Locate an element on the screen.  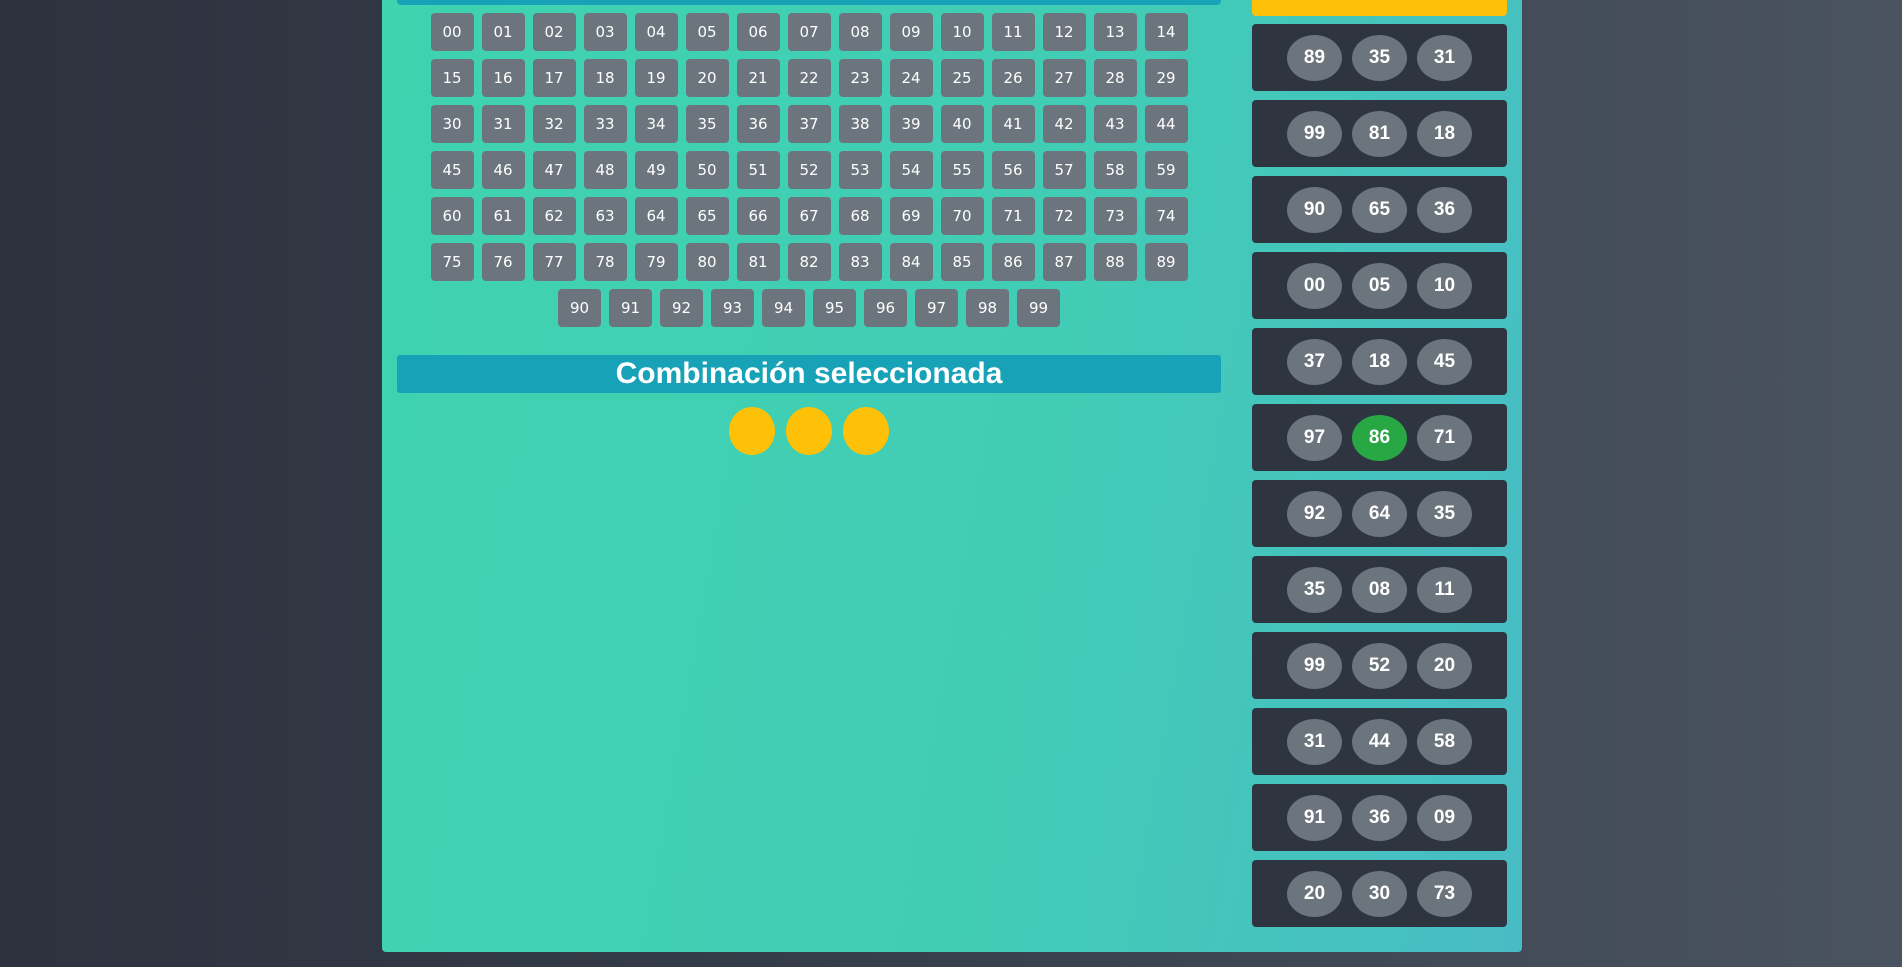
number-button: 48 is located at coordinates (605, 170).